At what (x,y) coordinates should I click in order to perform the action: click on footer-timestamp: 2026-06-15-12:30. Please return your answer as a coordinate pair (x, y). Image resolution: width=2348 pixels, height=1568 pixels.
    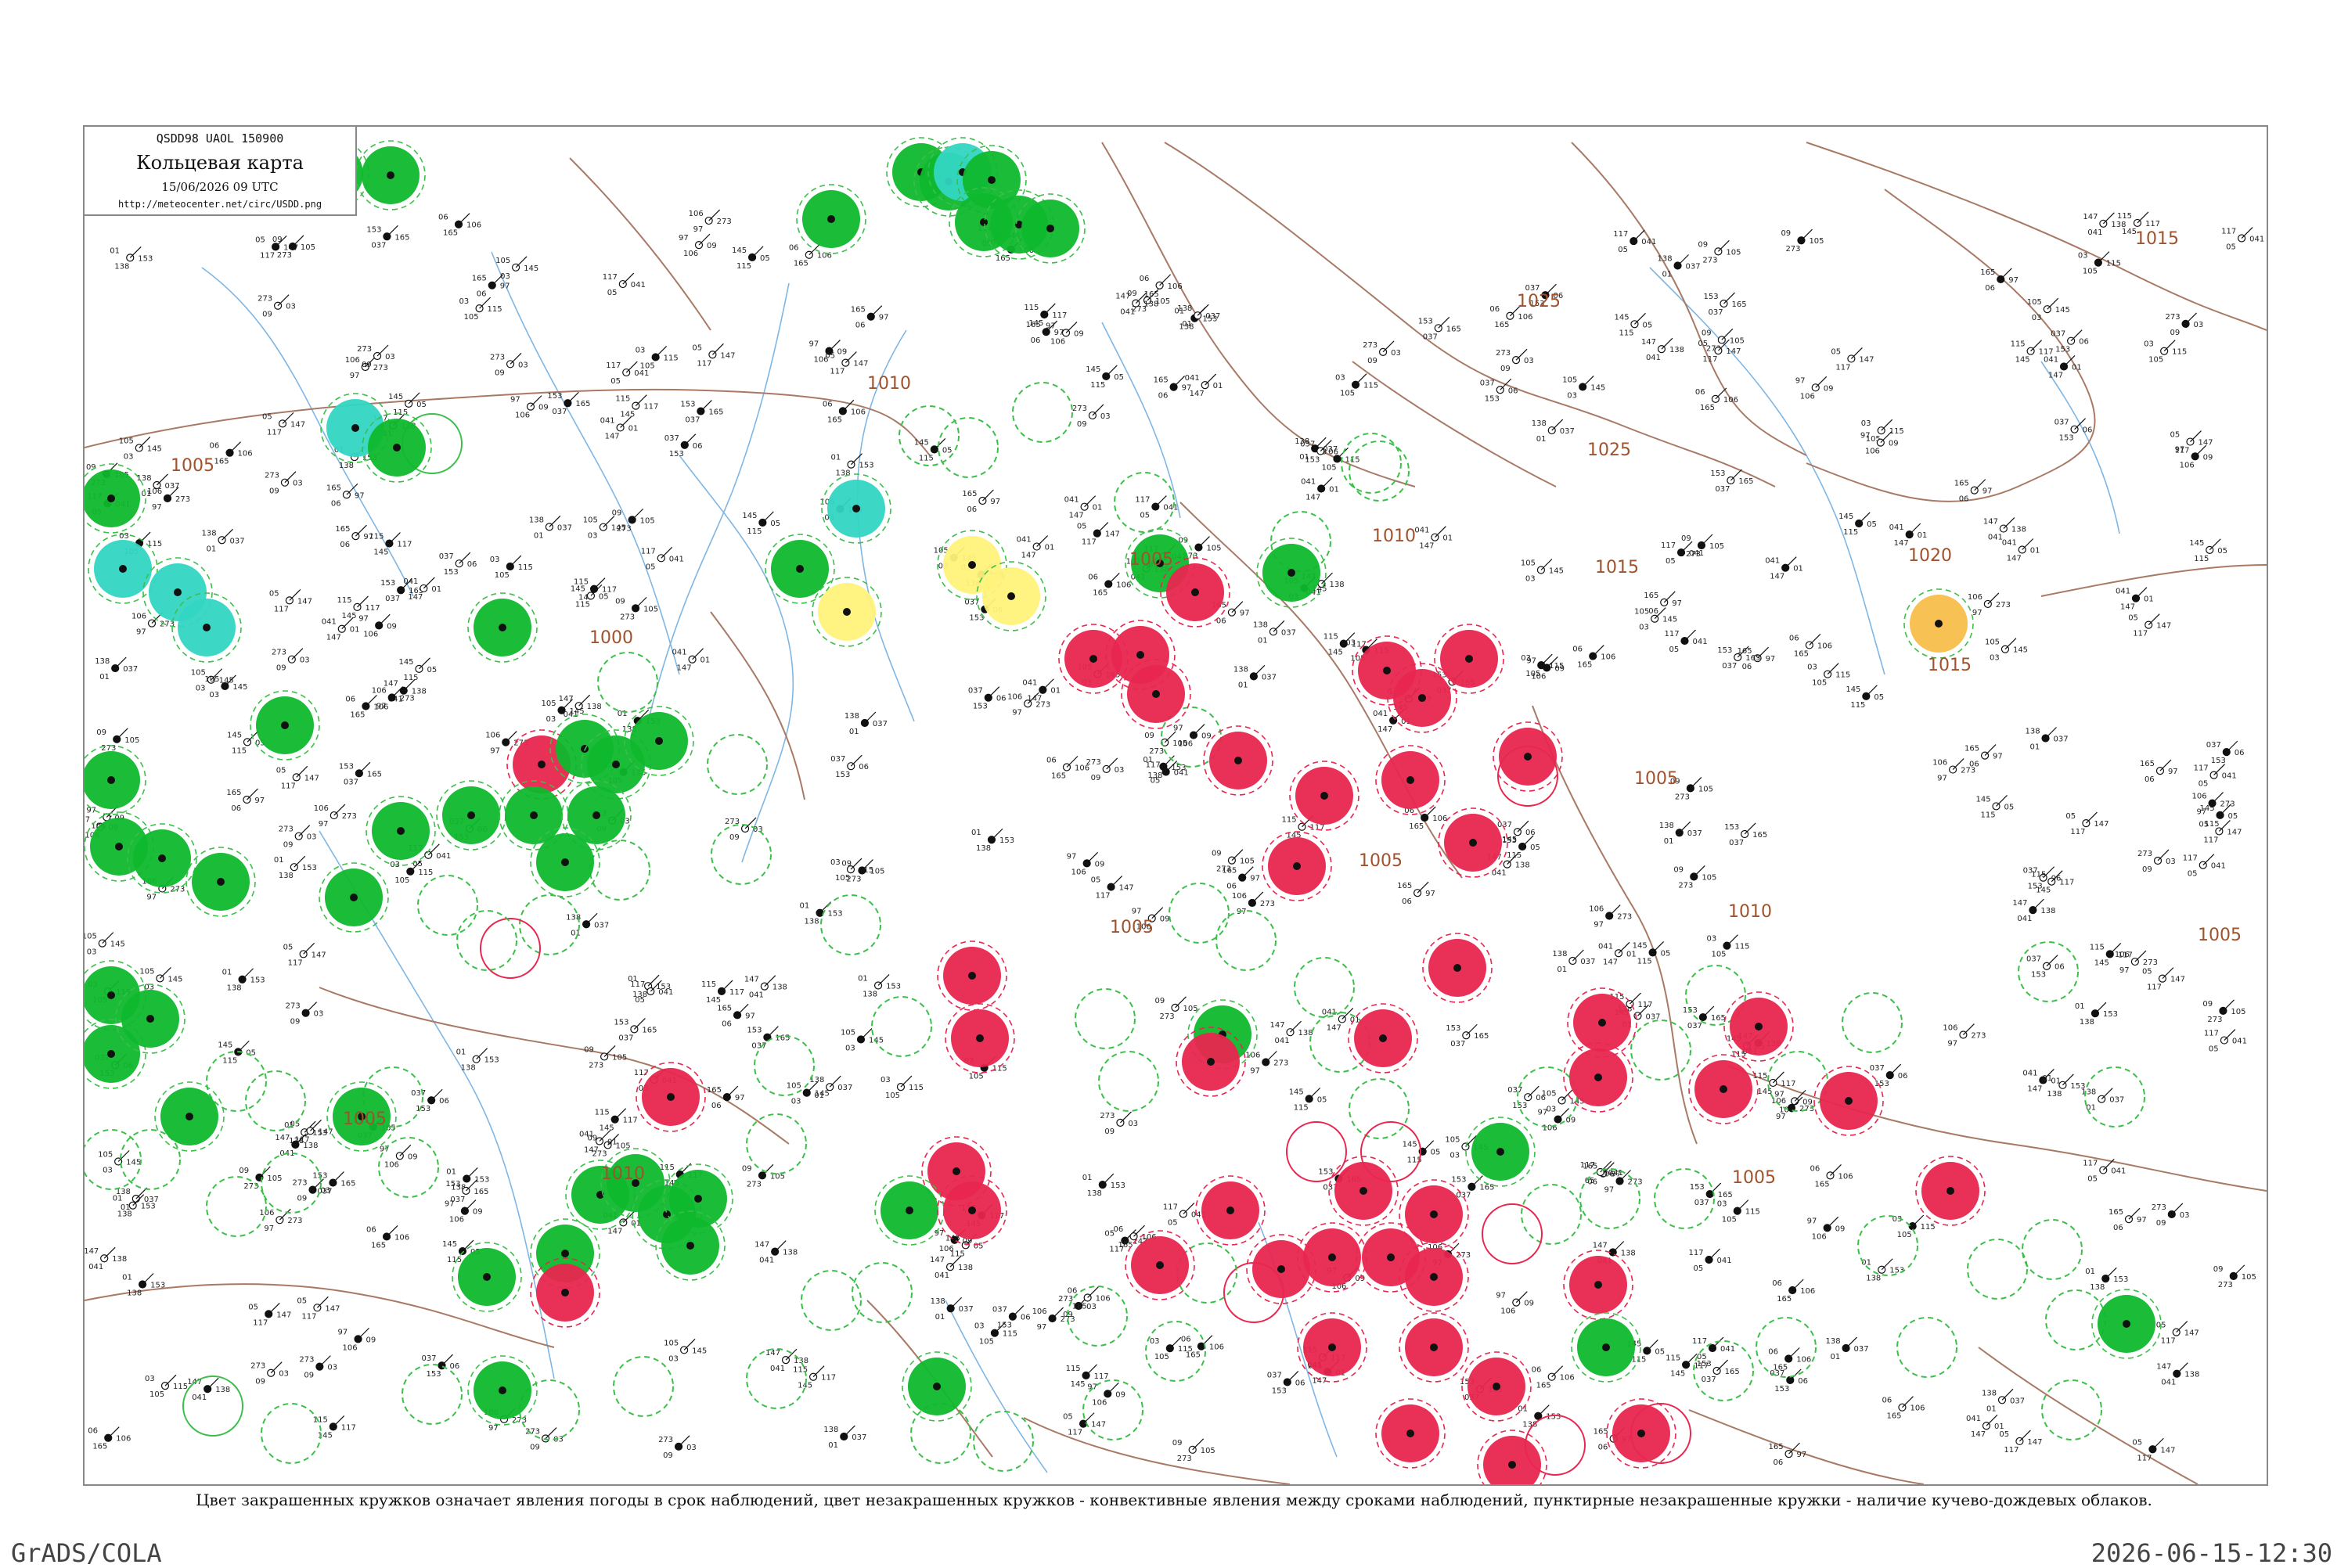
    Looking at the image, I should click on (2211, 1553).